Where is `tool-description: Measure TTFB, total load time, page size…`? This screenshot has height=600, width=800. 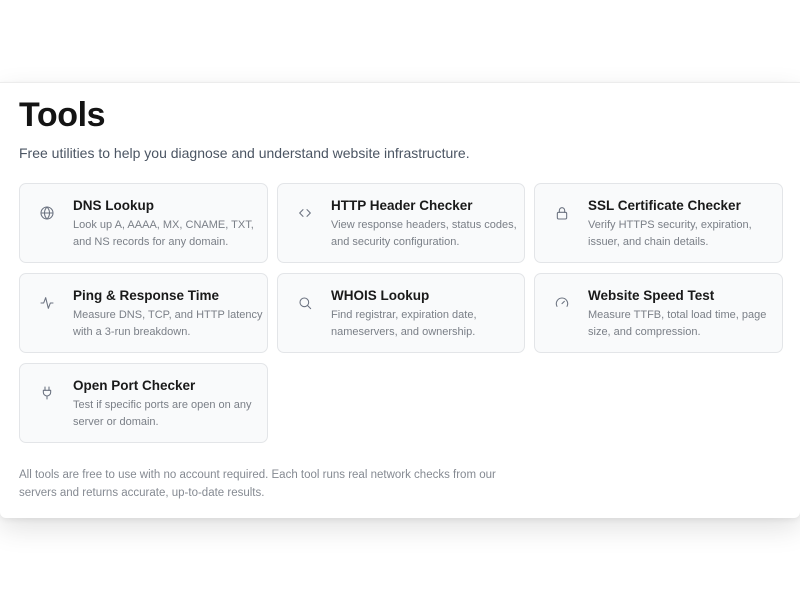
tool-description: Measure TTFB, total load time, page size… is located at coordinates (677, 323).